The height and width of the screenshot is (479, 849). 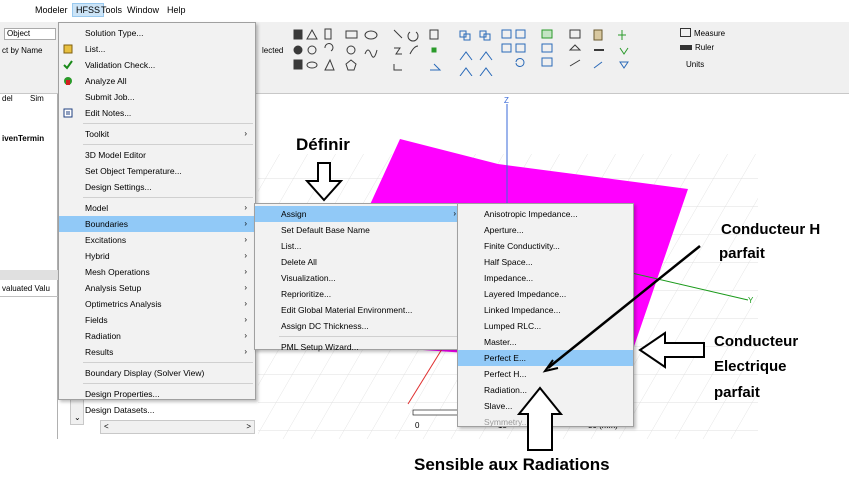 What do you see at coordinates (750, 366) in the screenshot?
I see `annotation-cond-e-line2: Electrique` at bounding box center [750, 366].